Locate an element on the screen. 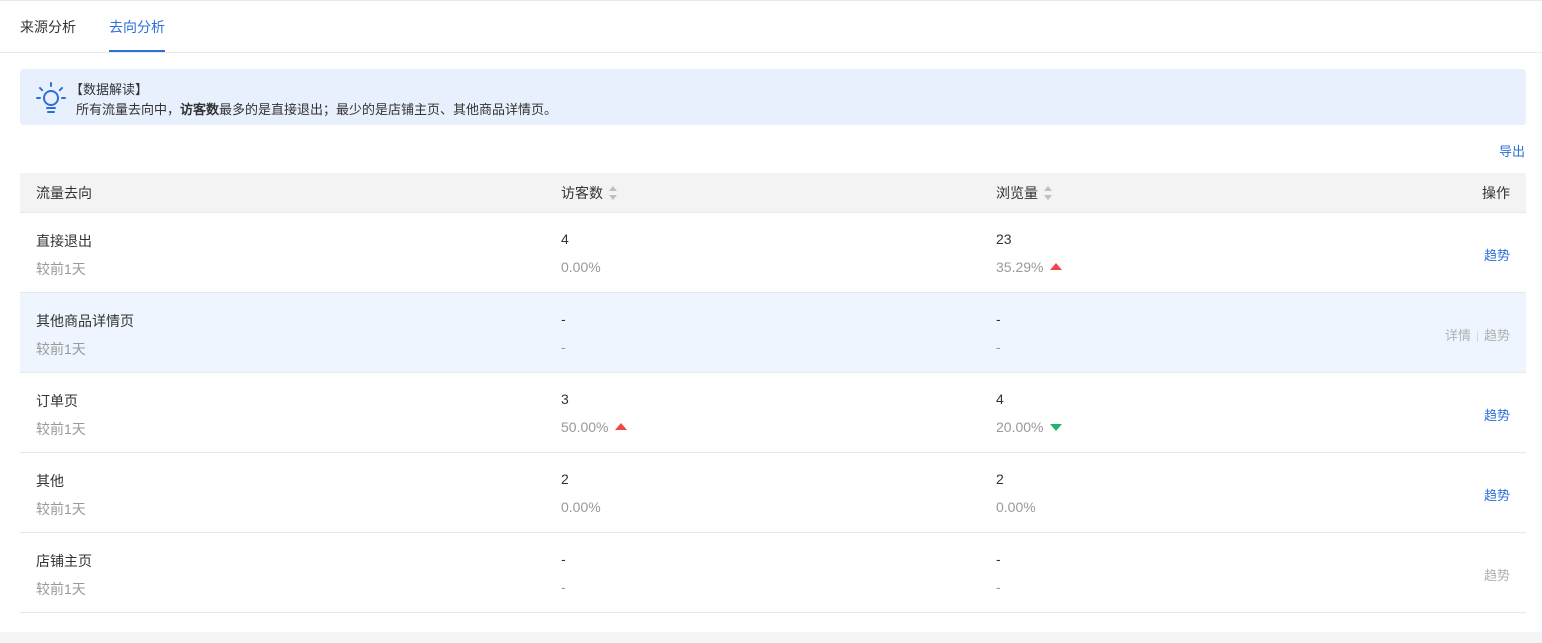 The width and height of the screenshot is (1542, 643). trend-down-icon is located at coordinates (1056, 427).